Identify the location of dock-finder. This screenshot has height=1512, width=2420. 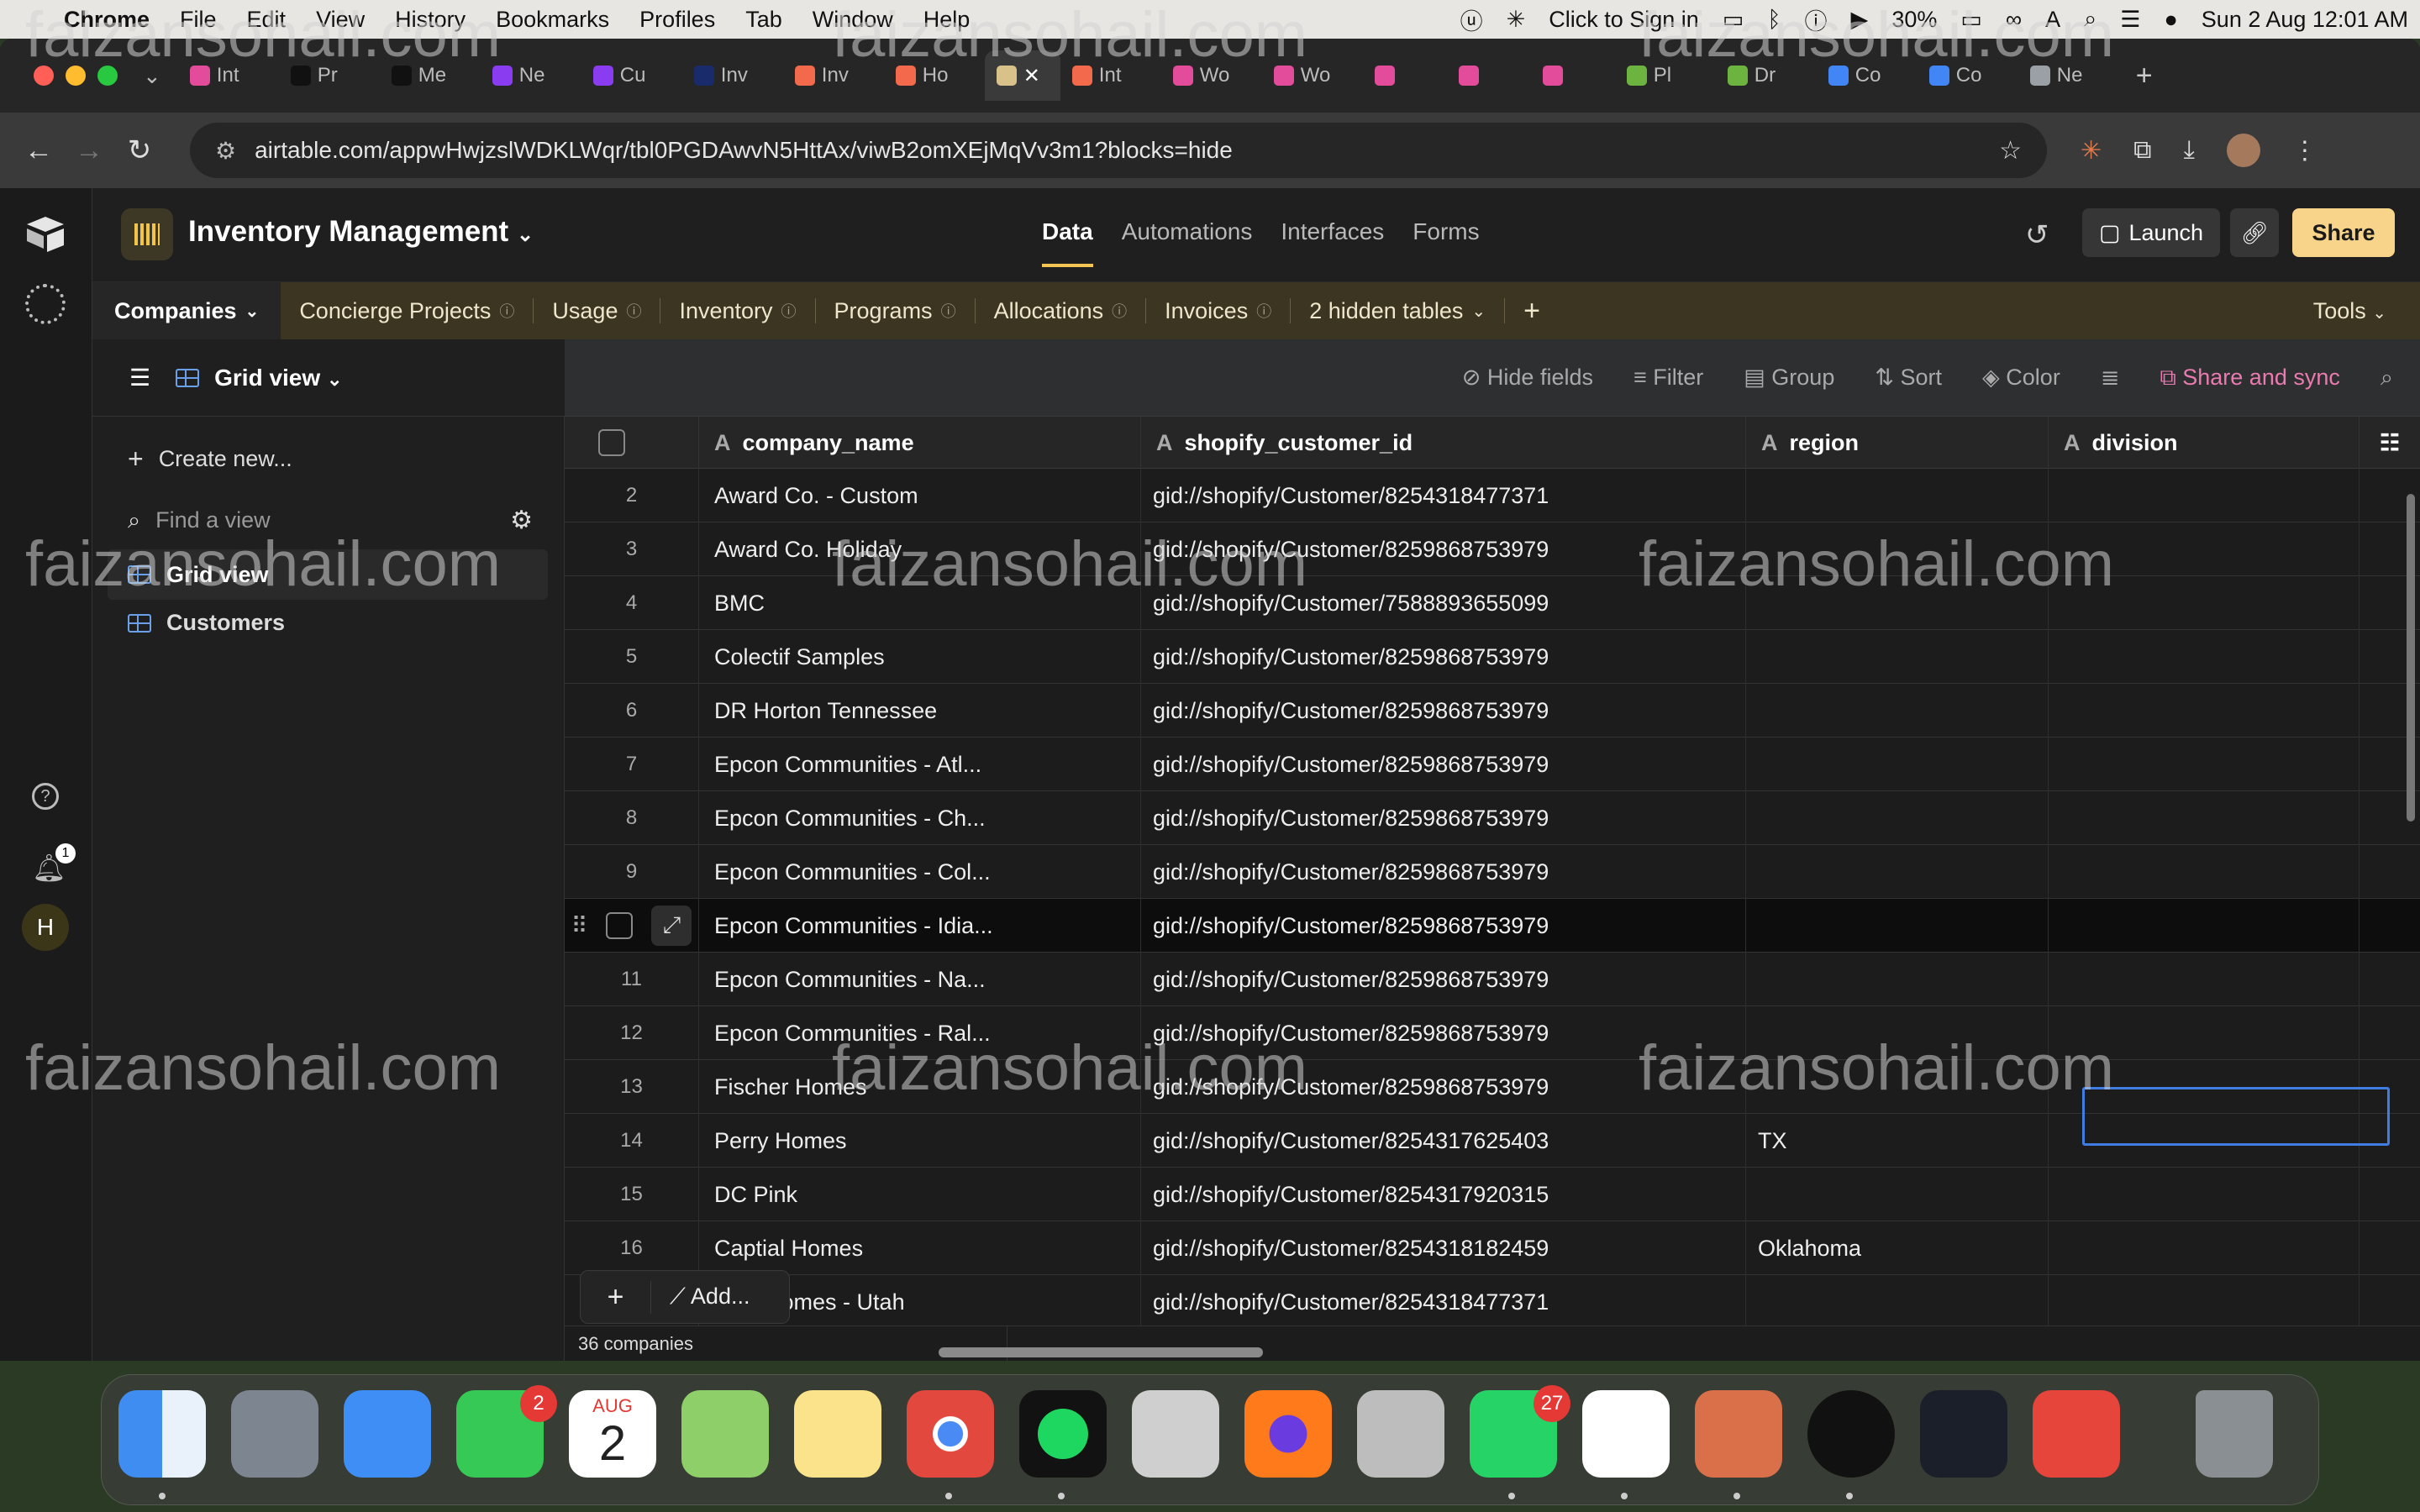
(162, 1434).